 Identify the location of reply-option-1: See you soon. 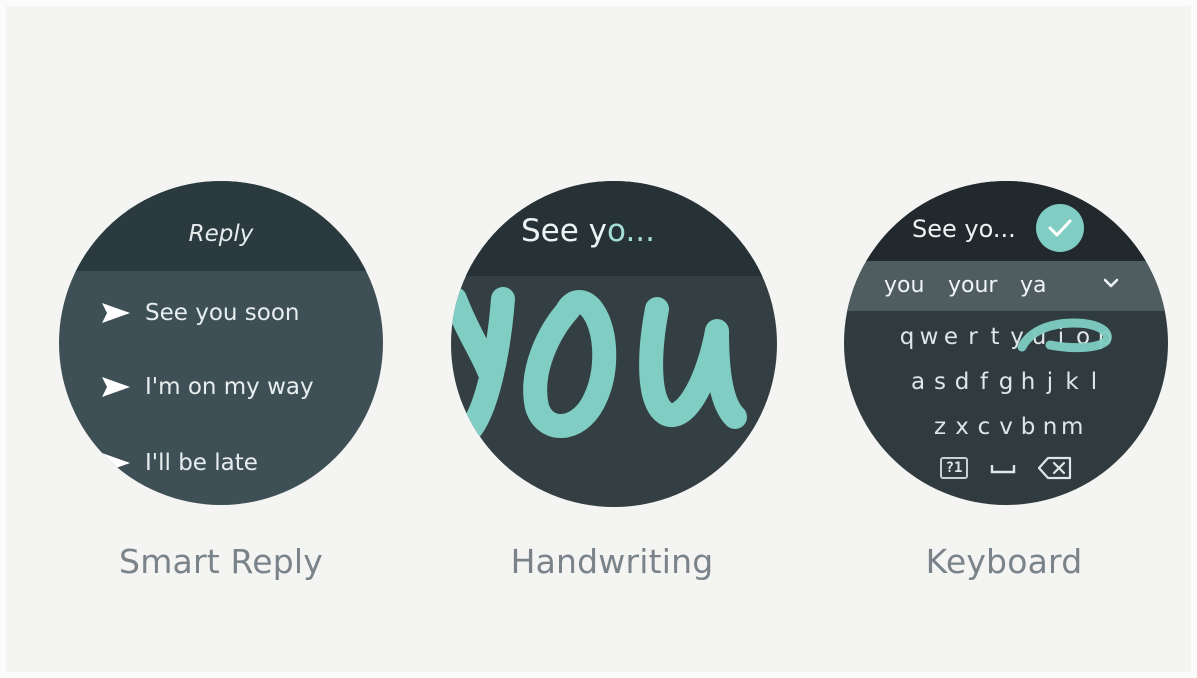
(200, 313).